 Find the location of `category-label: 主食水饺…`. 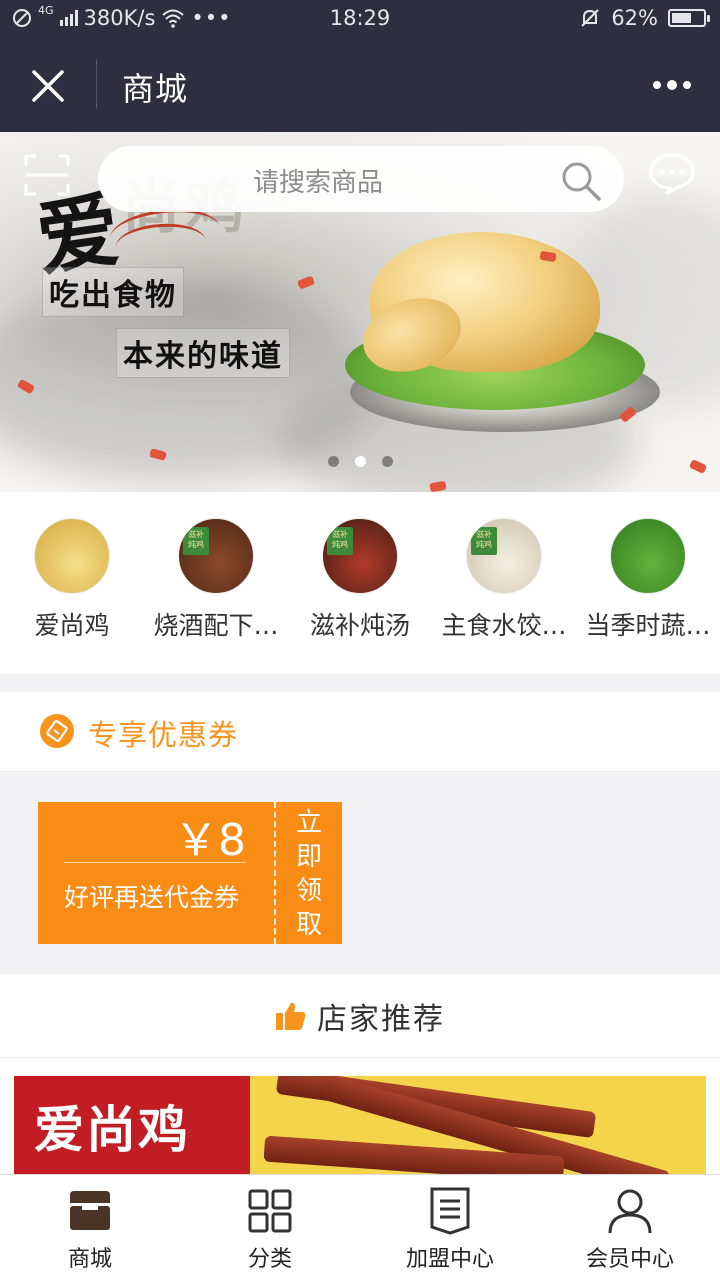

category-label: 主食水饺… is located at coordinates (504, 625).